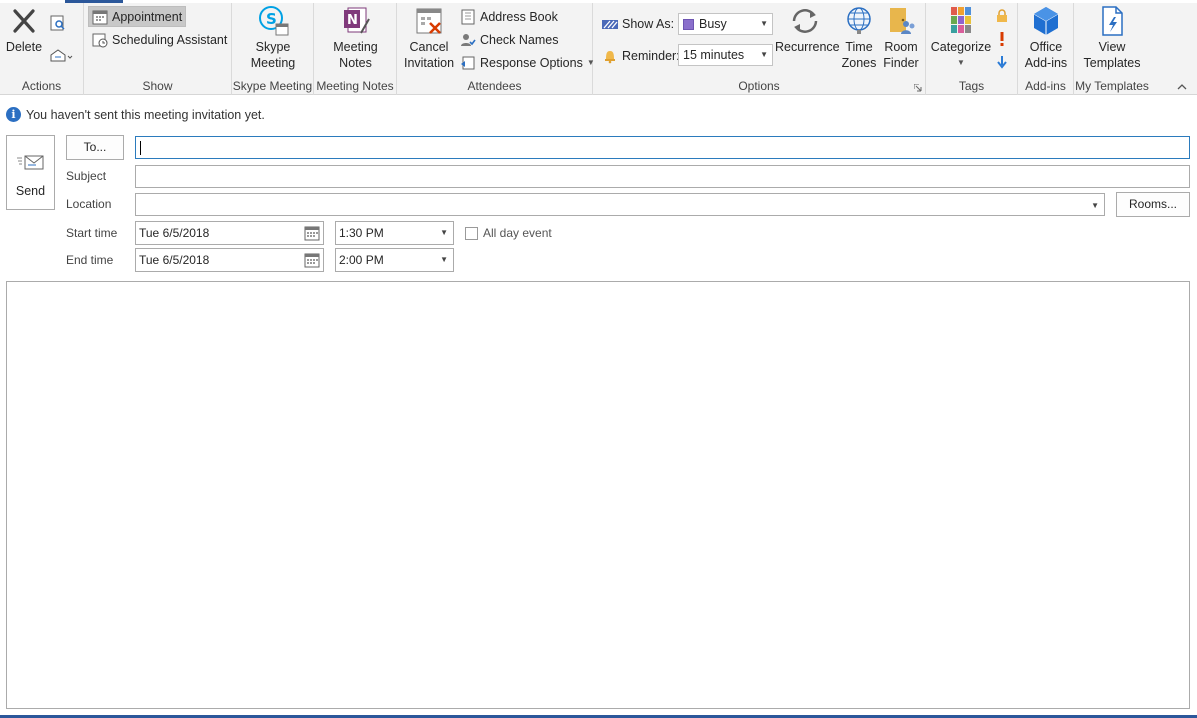 This screenshot has width=1197, height=718. What do you see at coordinates (30, 172) in the screenshot?
I see `send-button: Send` at bounding box center [30, 172].